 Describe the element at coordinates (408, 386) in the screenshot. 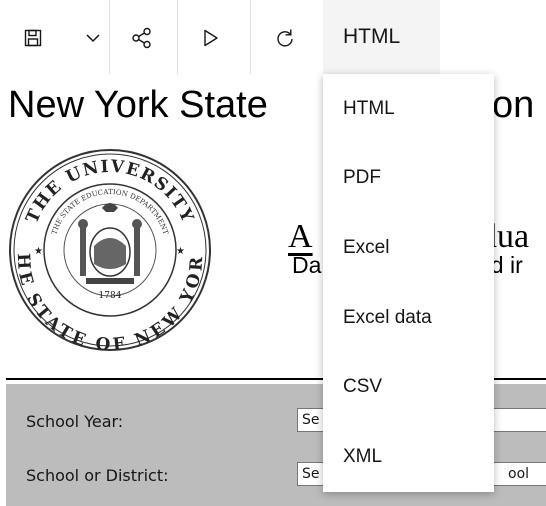

I see `menu-item-csv: CSV` at that location.